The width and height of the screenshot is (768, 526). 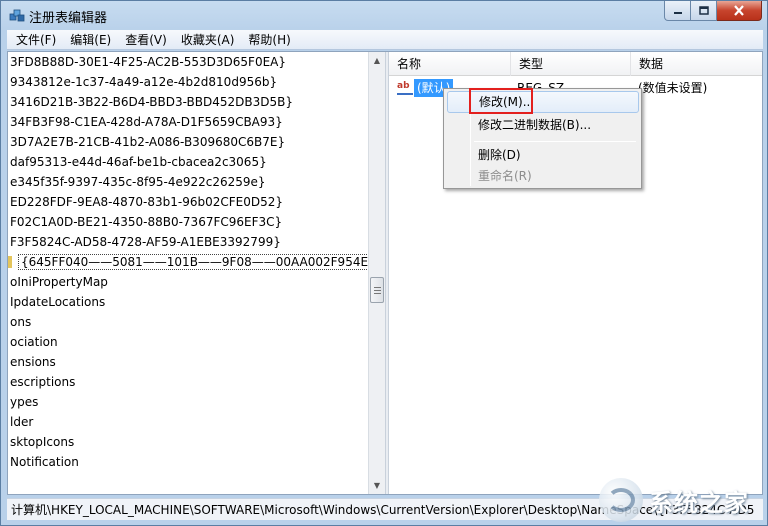 What do you see at coordinates (148, 142) in the screenshot?
I see `tree-item-label: 3D7A2E7B-21CB-41b2-A086-B309680C6B7E}` at bounding box center [148, 142].